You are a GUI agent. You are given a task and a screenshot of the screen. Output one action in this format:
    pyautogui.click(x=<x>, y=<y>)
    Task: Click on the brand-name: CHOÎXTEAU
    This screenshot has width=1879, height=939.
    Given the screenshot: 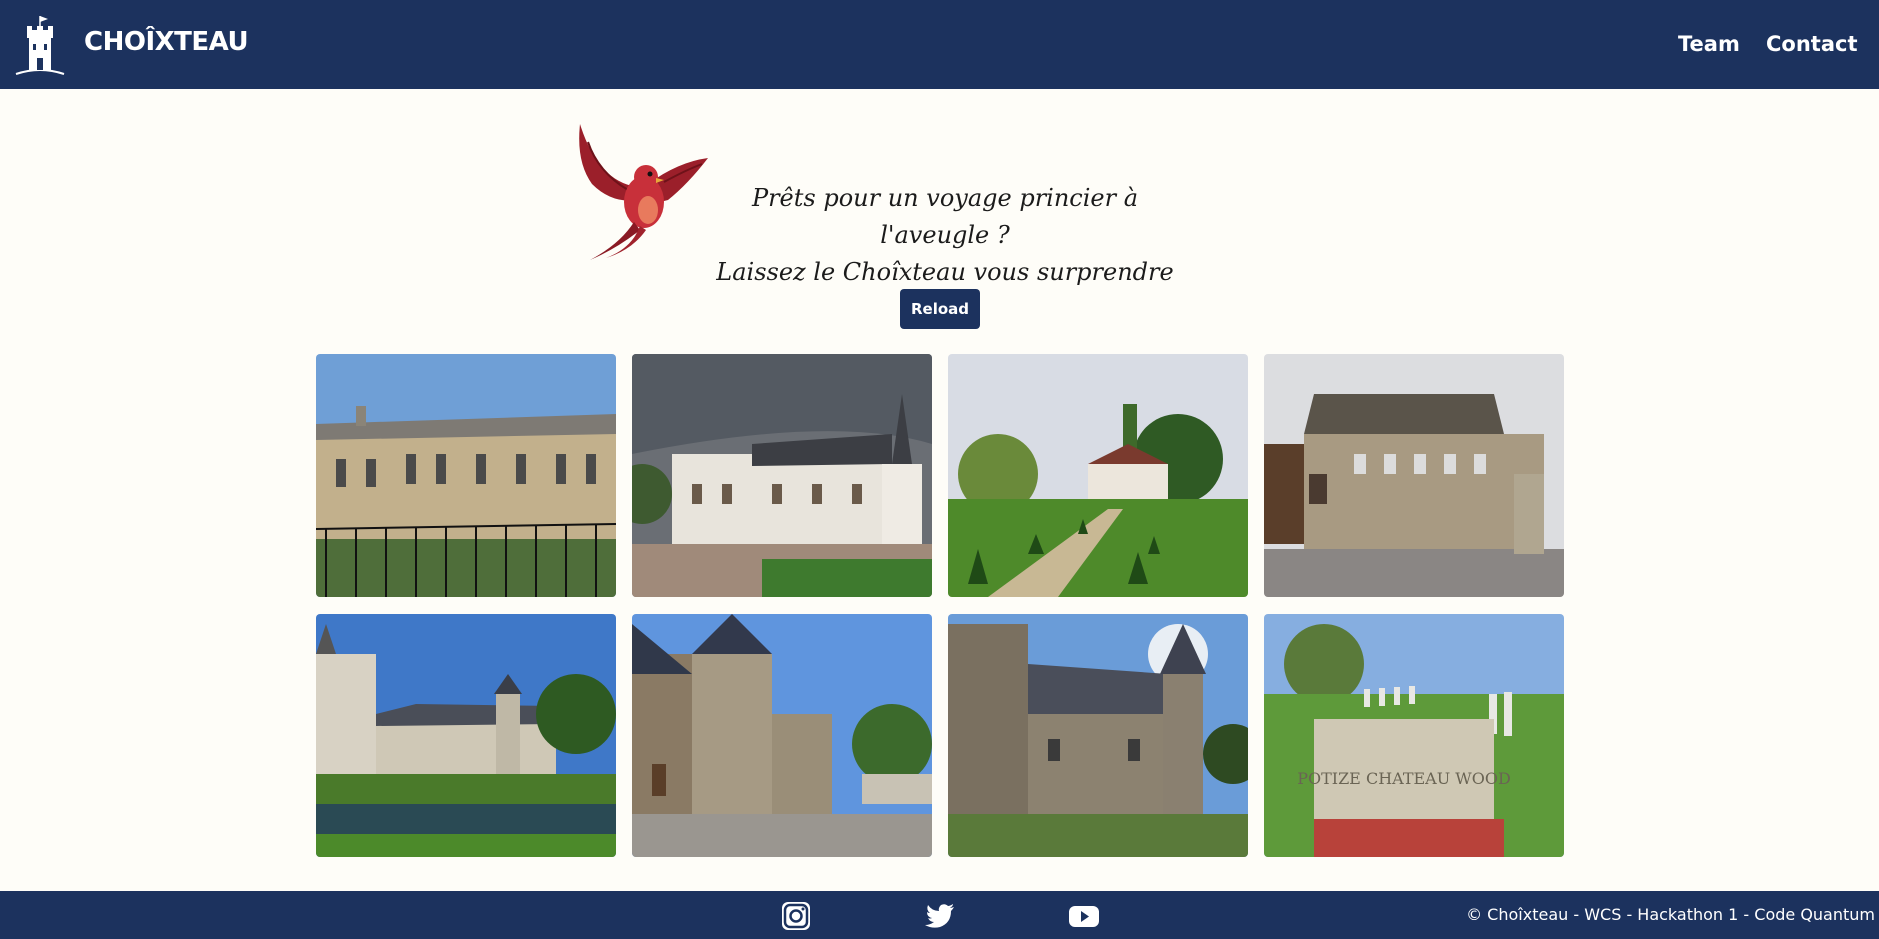 What is the action you would take?
    pyautogui.click(x=166, y=42)
    